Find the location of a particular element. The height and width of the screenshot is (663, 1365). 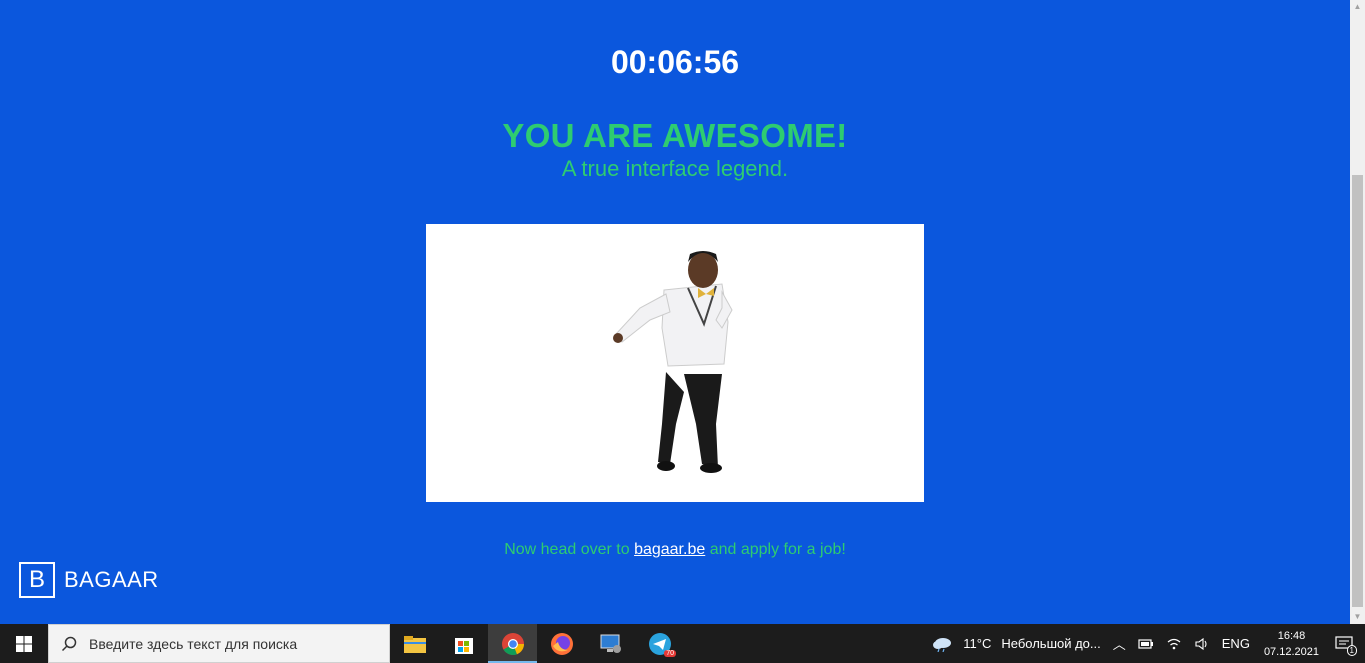

elapsed-timer: 00:06:56 is located at coordinates (675, 62).